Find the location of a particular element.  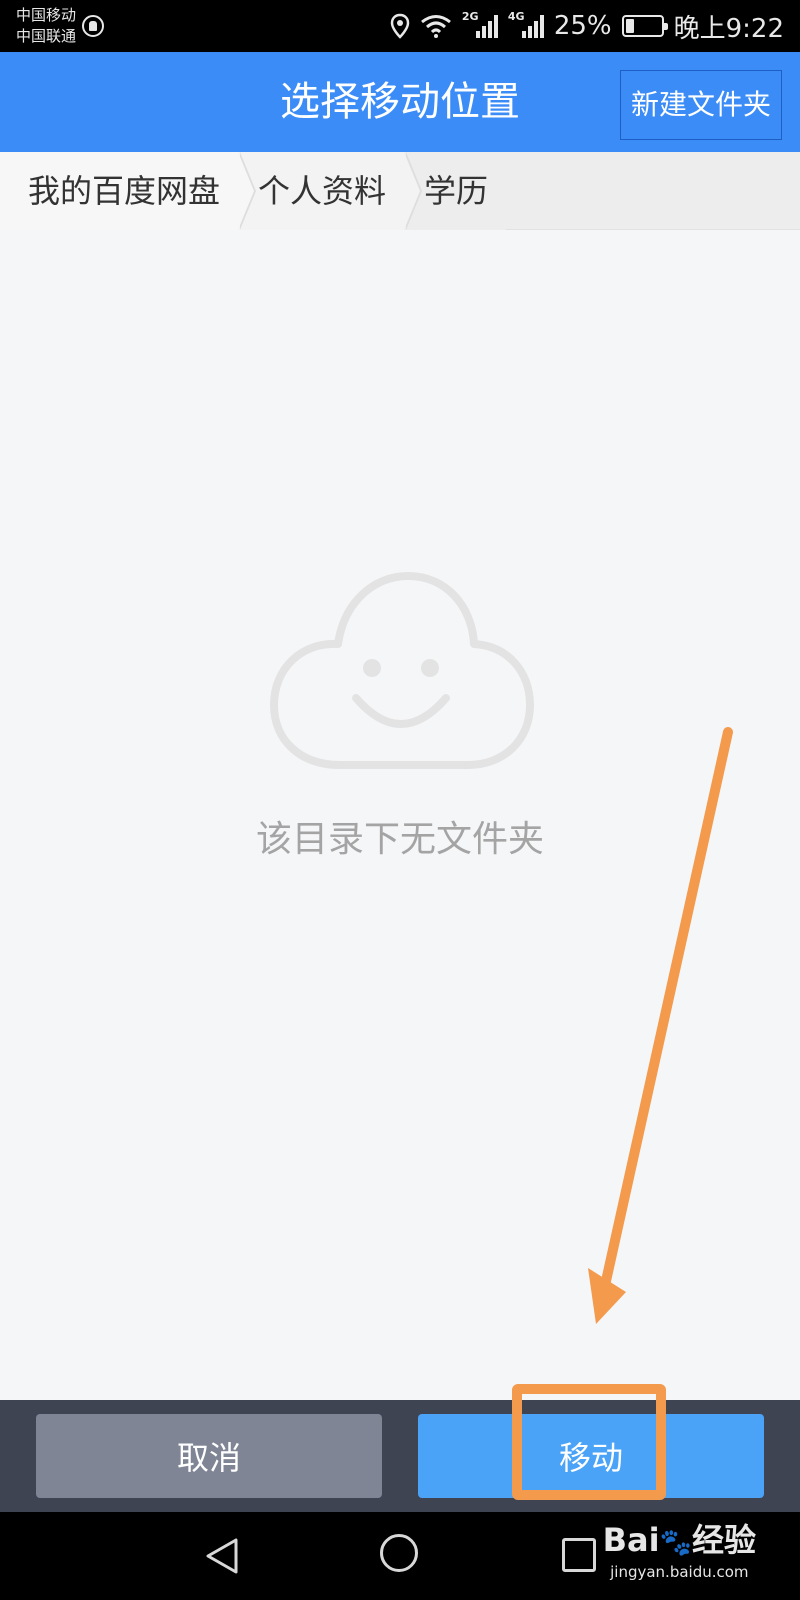

watermark-logo-text: Bai is located at coordinates (631, 1540).